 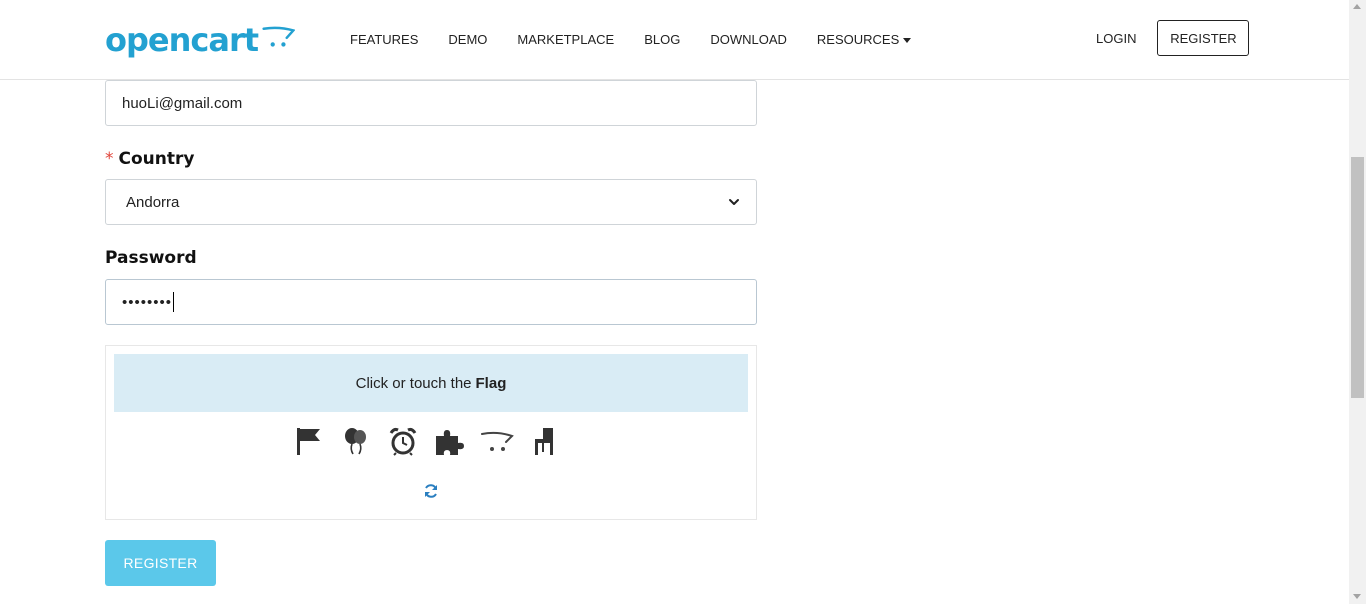 I want to click on icon-captcha: Click or touch the Flag, so click(x=431, y=432).